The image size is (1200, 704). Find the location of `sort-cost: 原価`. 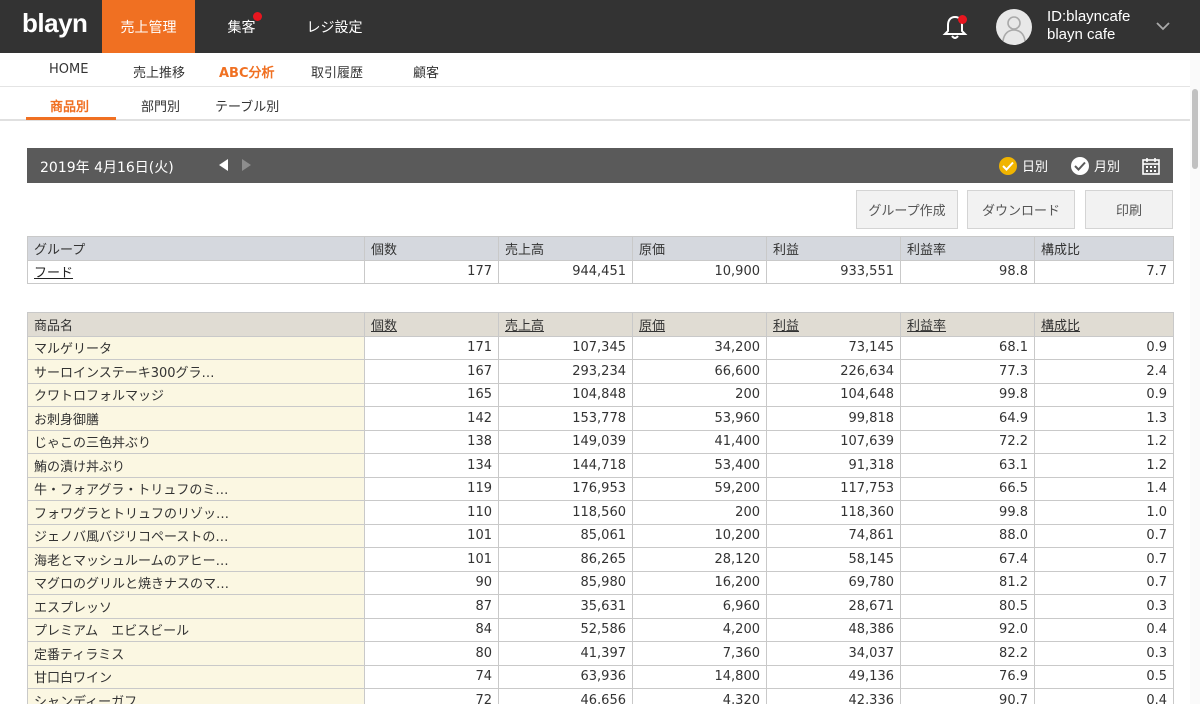

sort-cost: 原価 is located at coordinates (699, 324).